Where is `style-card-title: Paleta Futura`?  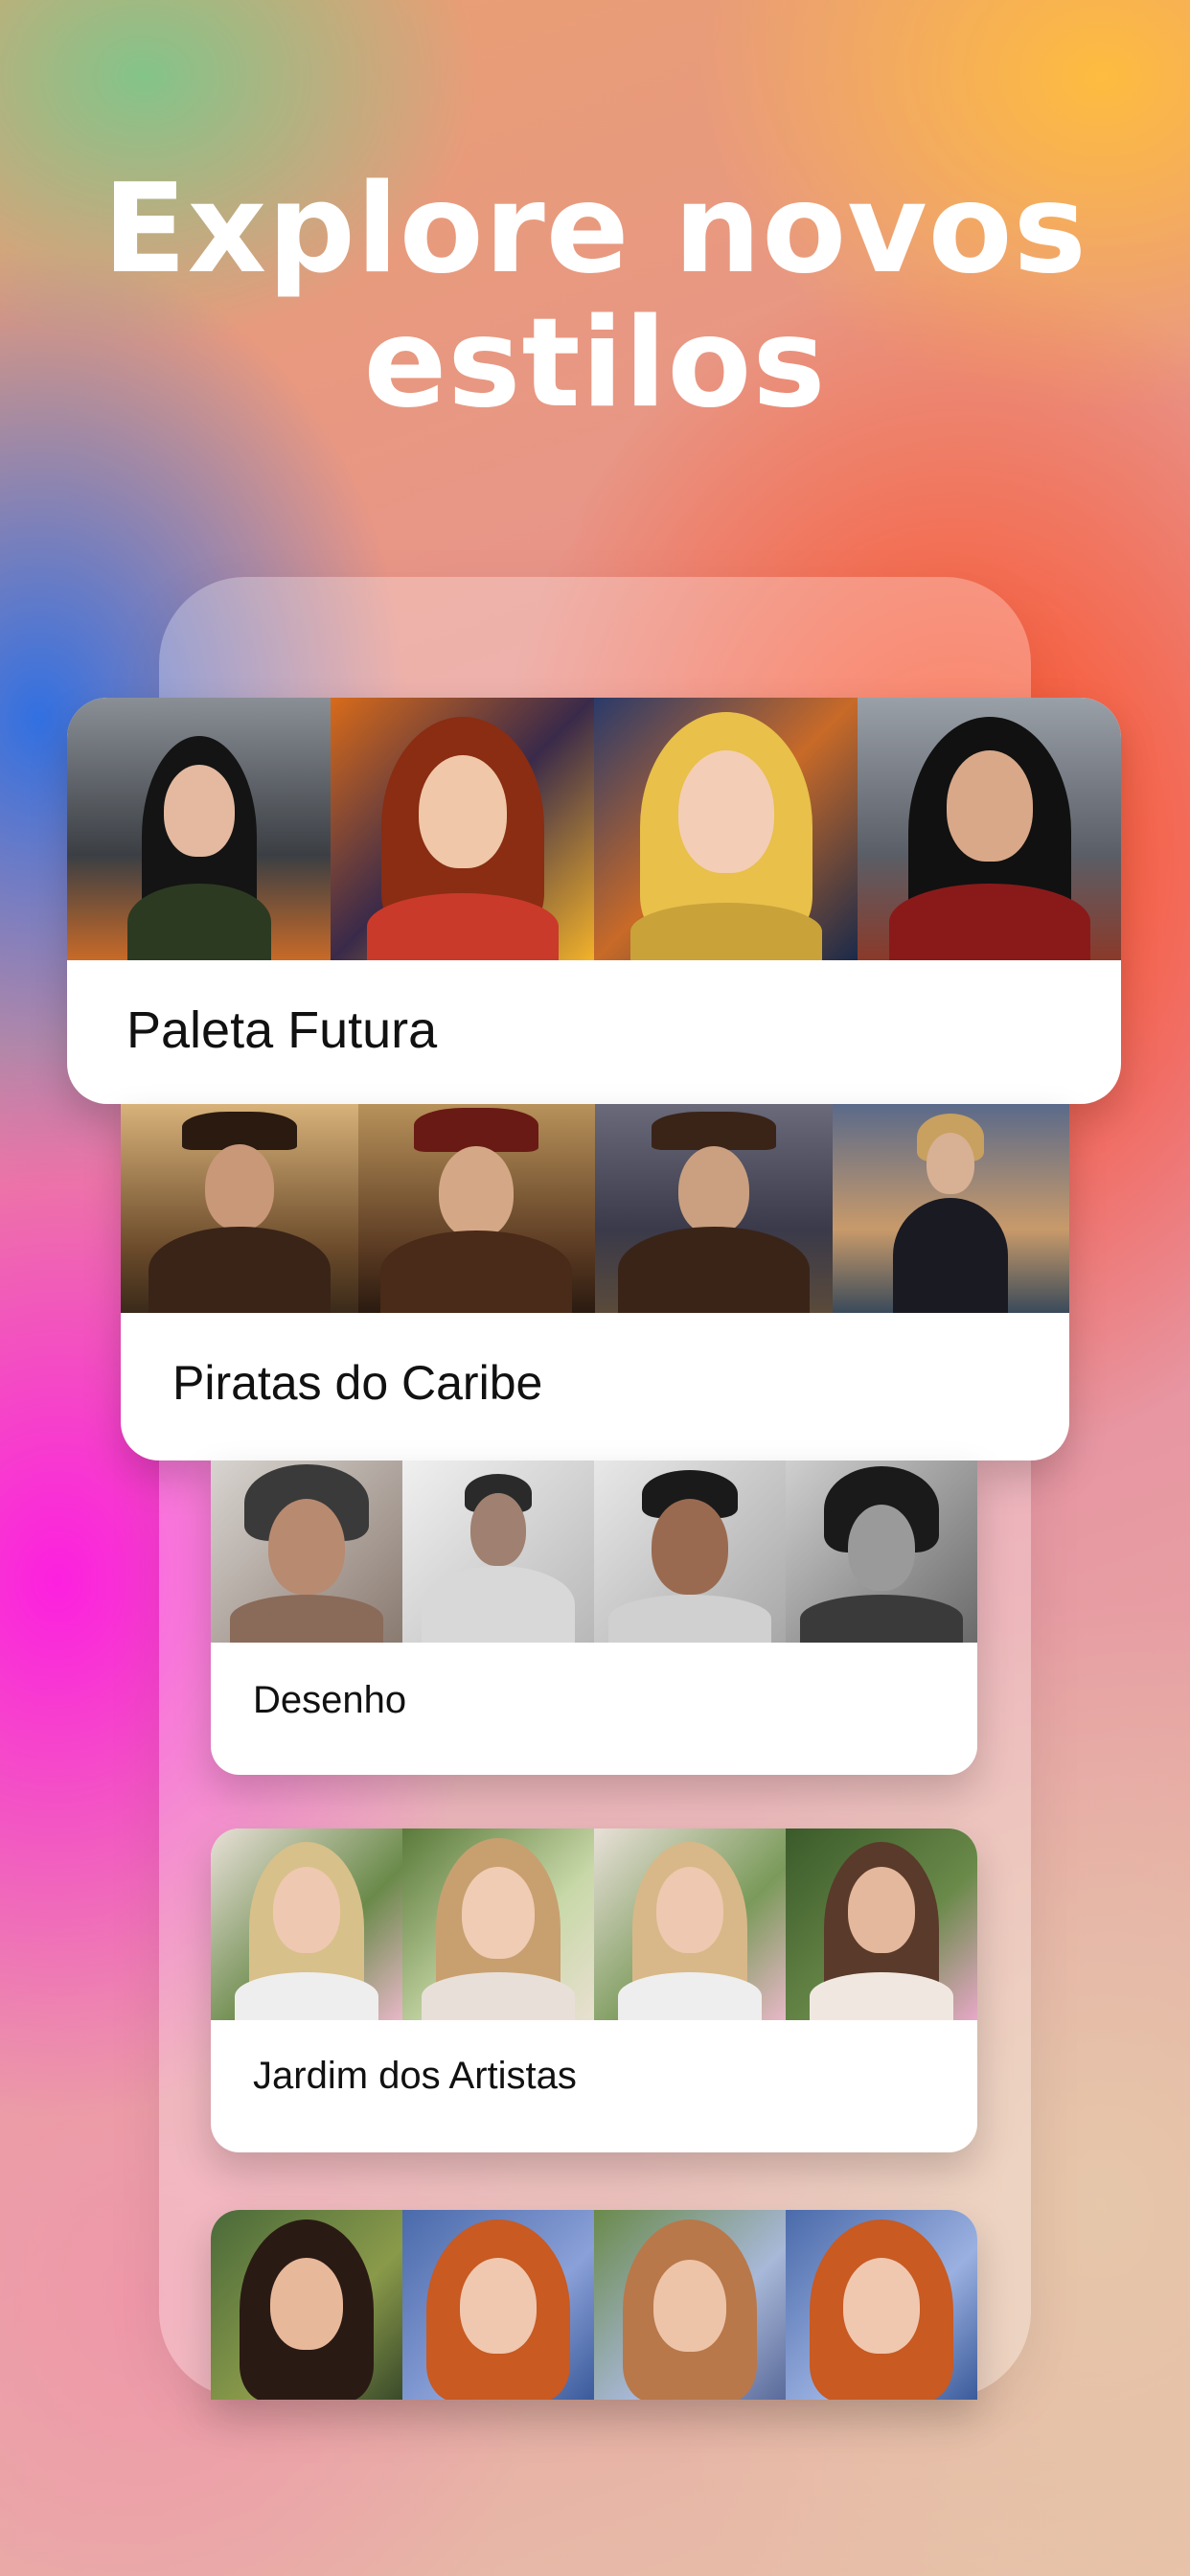 style-card-title: Paleta Futura is located at coordinates (282, 1030).